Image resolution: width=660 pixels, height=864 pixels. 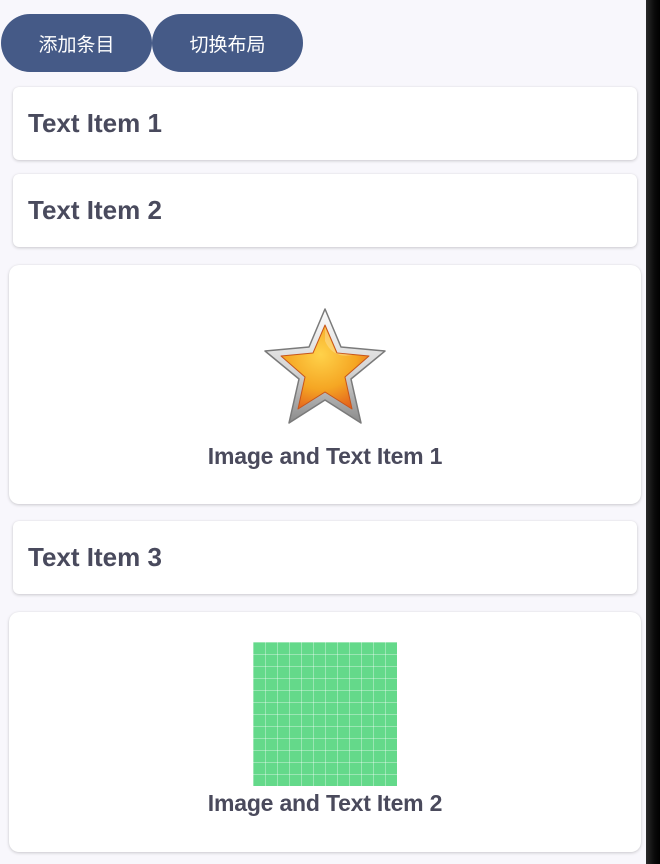 I want to click on list-item-caption: Image and Text Item 1, so click(x=325, y=456).